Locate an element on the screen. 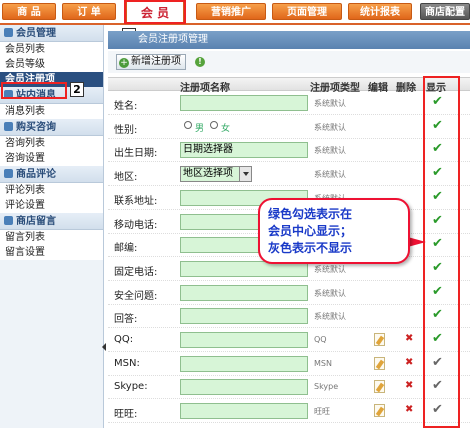 The image size is (470, 428). field-type: Skype is located at coordinates (326, 387).